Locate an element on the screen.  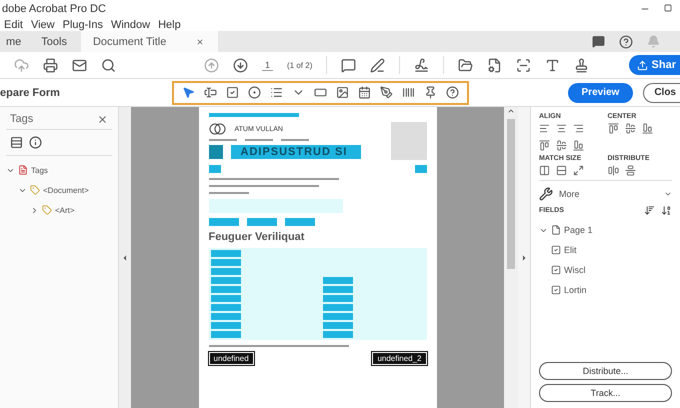
comment-icon is located at coordinates (348, 65).